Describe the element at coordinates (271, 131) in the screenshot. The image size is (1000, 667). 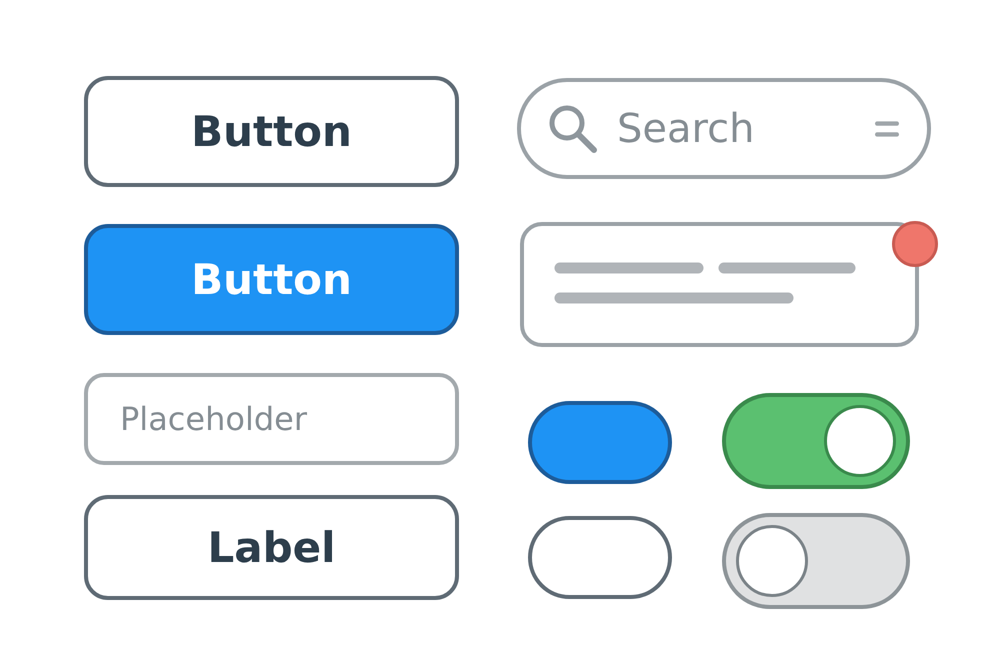
I see `button: Button` at that location.